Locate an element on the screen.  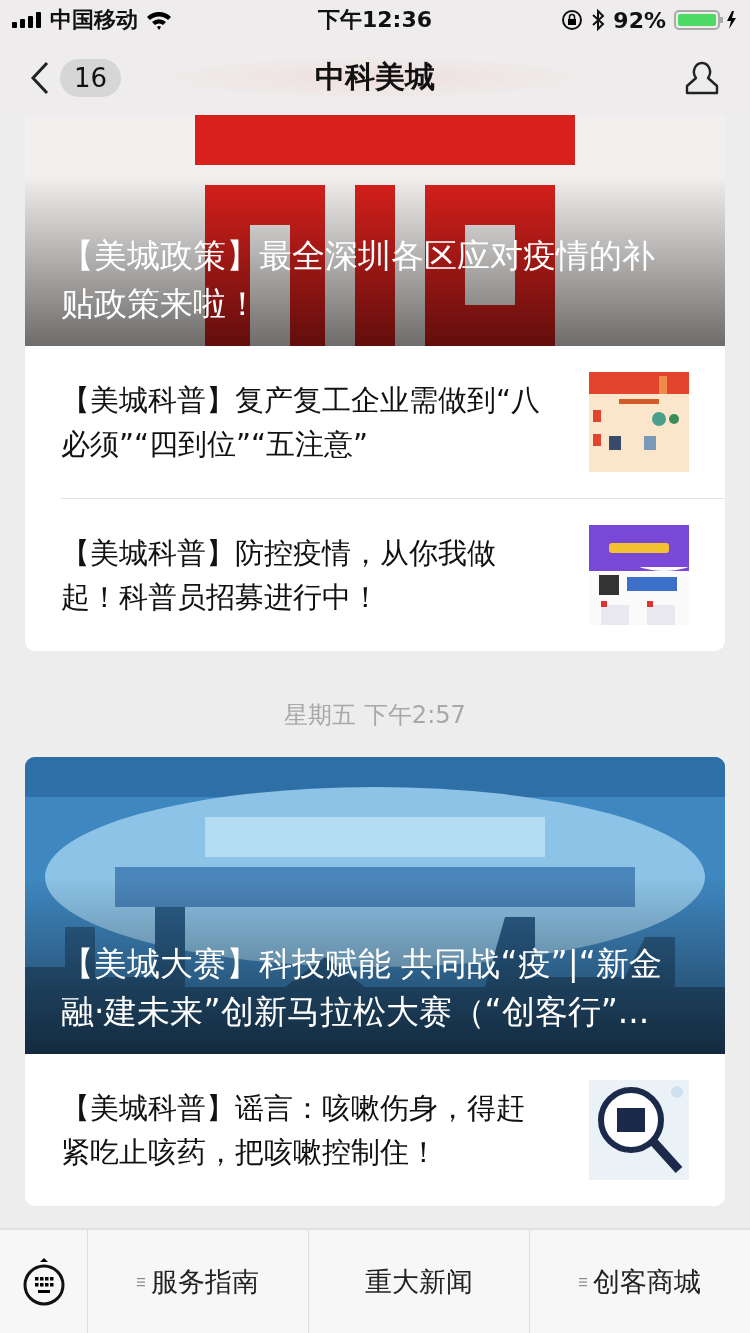
timestamp: 星期五 下午2:57 is located at coordinates (375, 715).